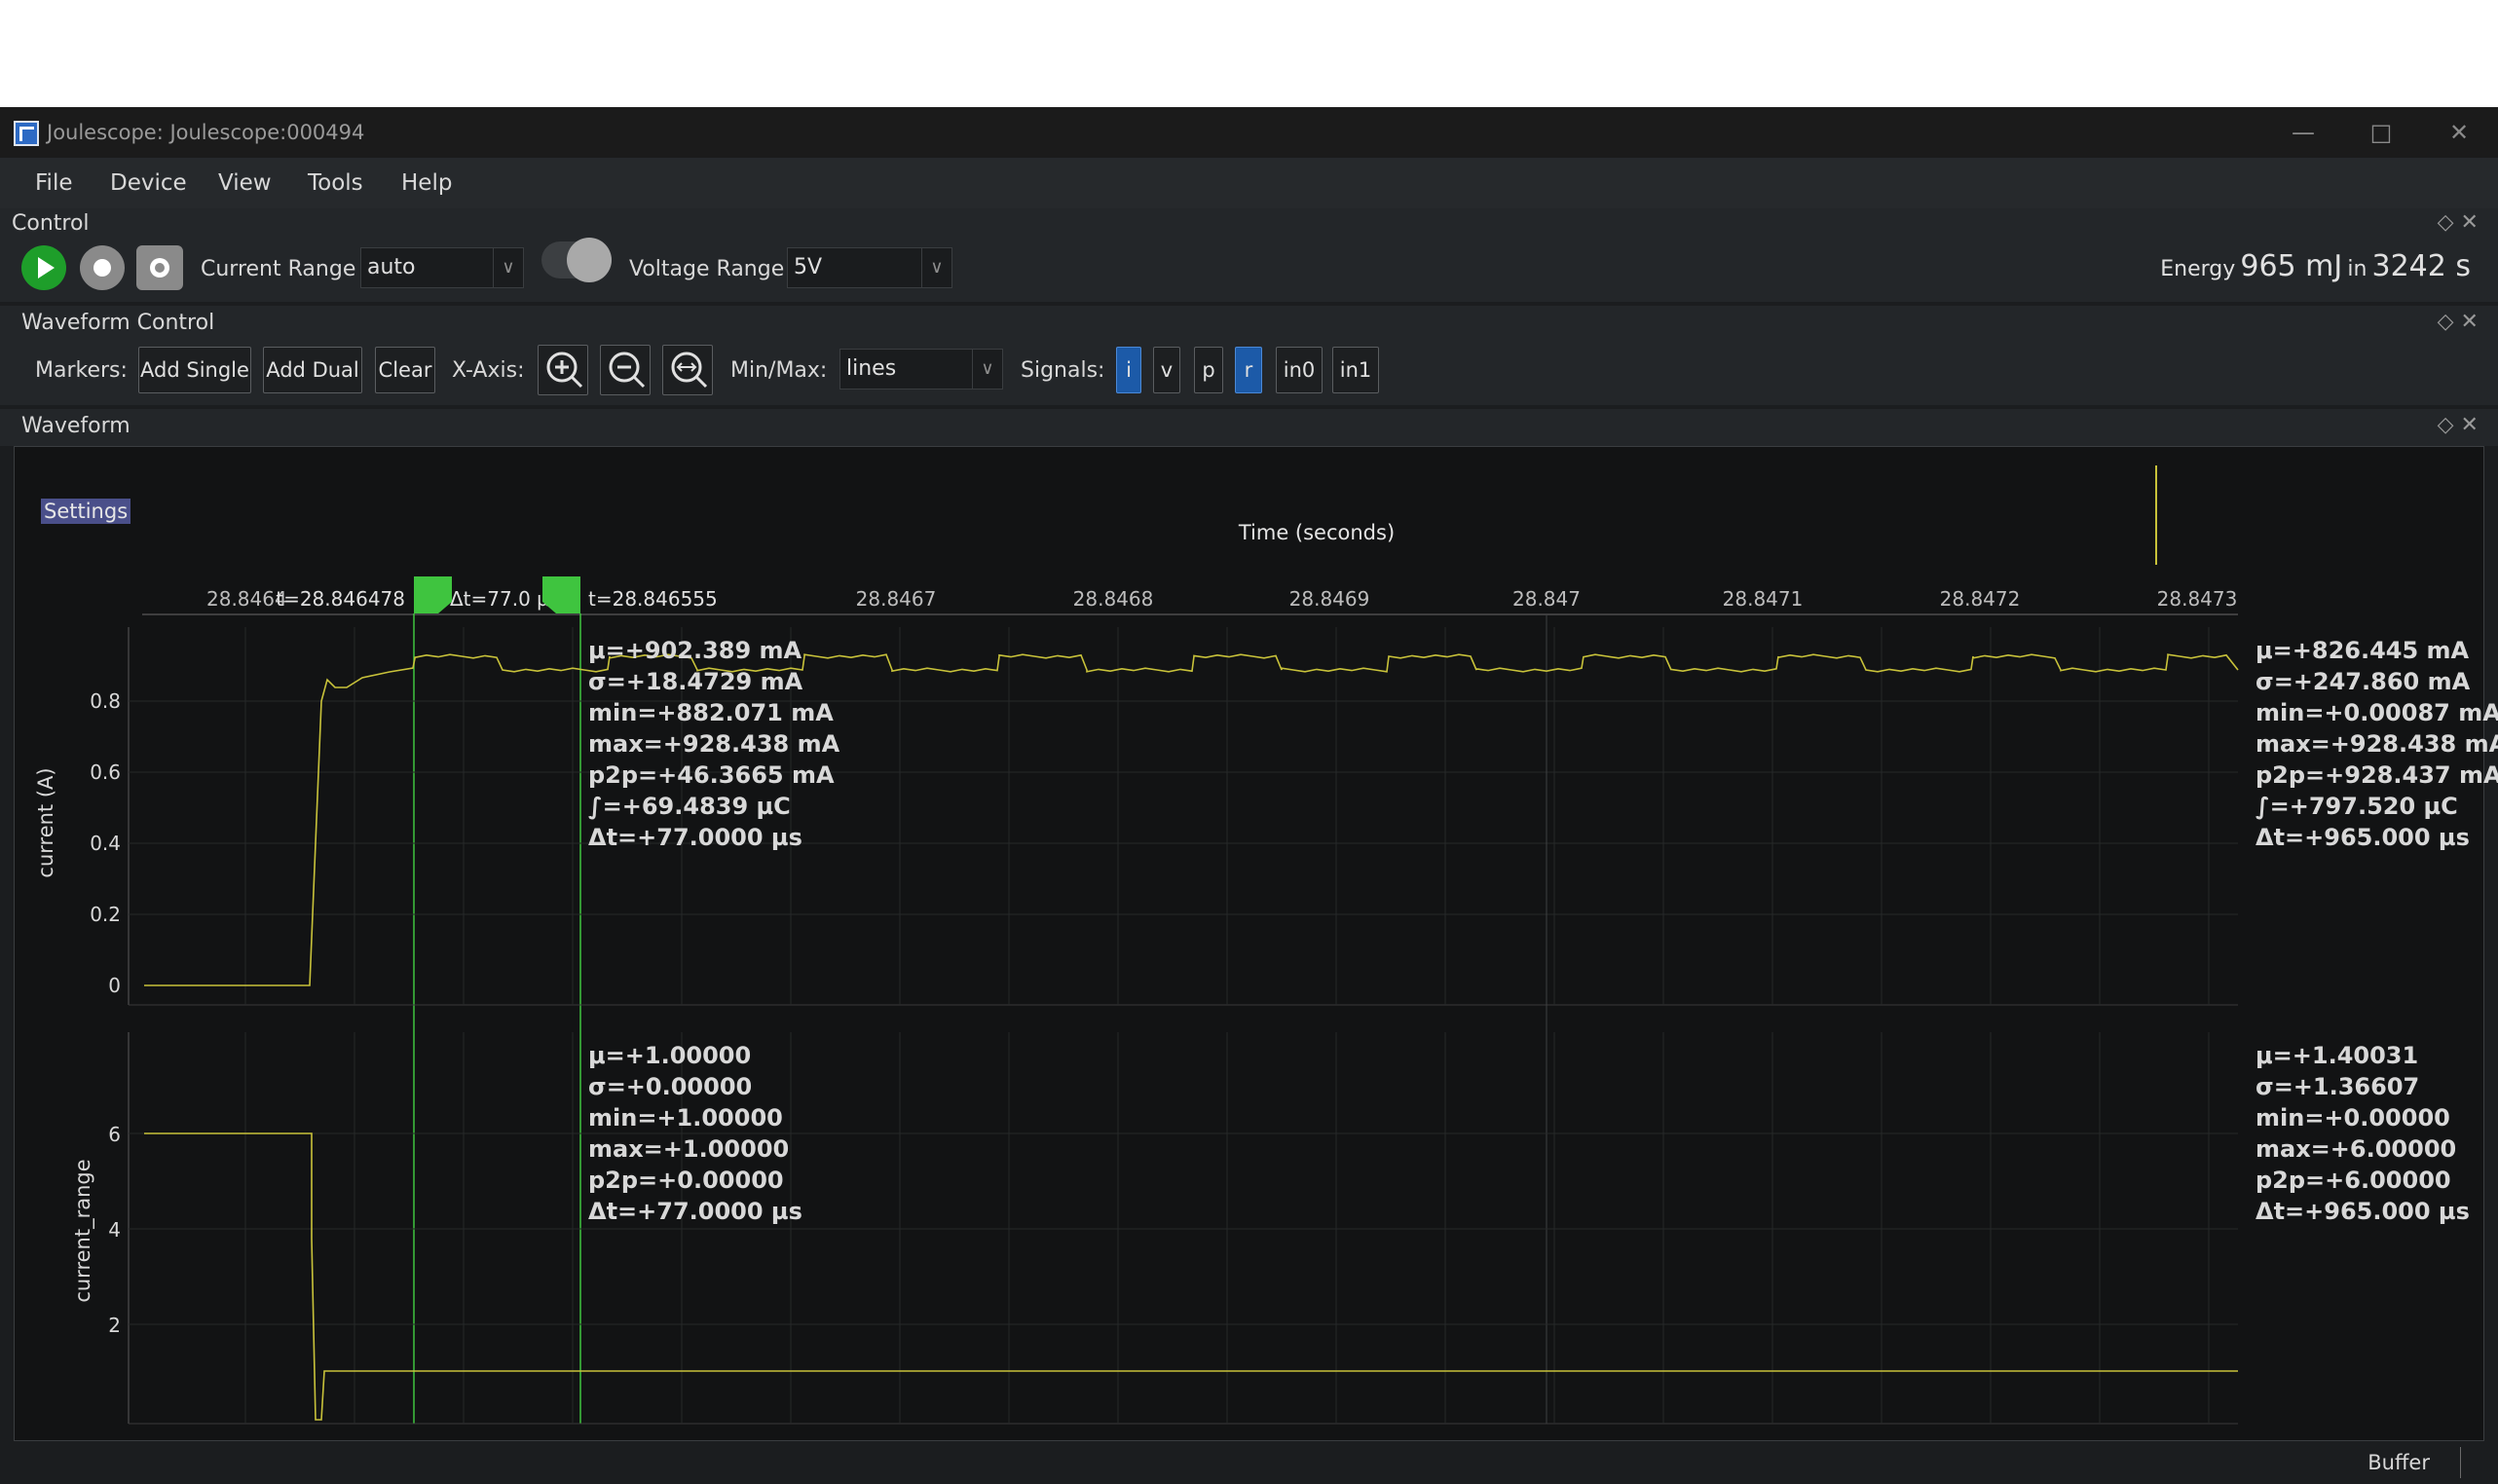  Describe the element at coordinates (2353, 1180) in the screenshot. I see `range-view-stat: p2p=+6.00000` at that location.